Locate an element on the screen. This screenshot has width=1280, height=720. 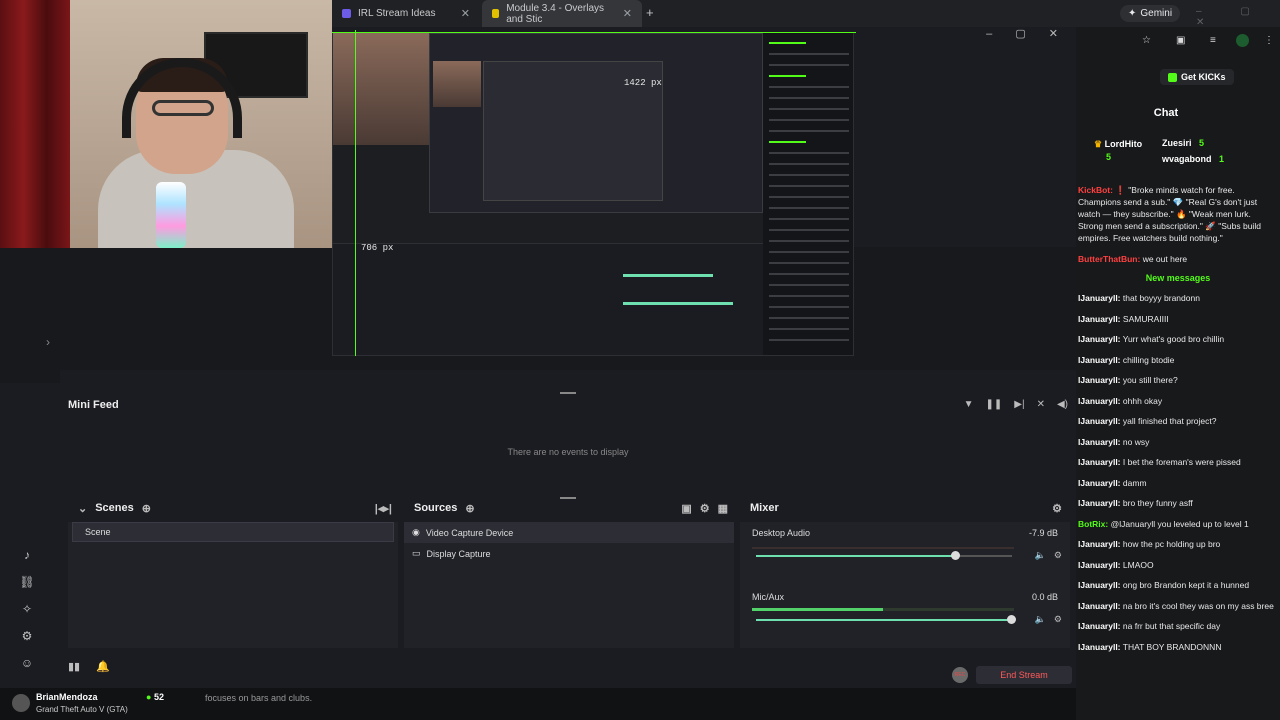
scene-item: Scene is located at coordinates (233, 532).